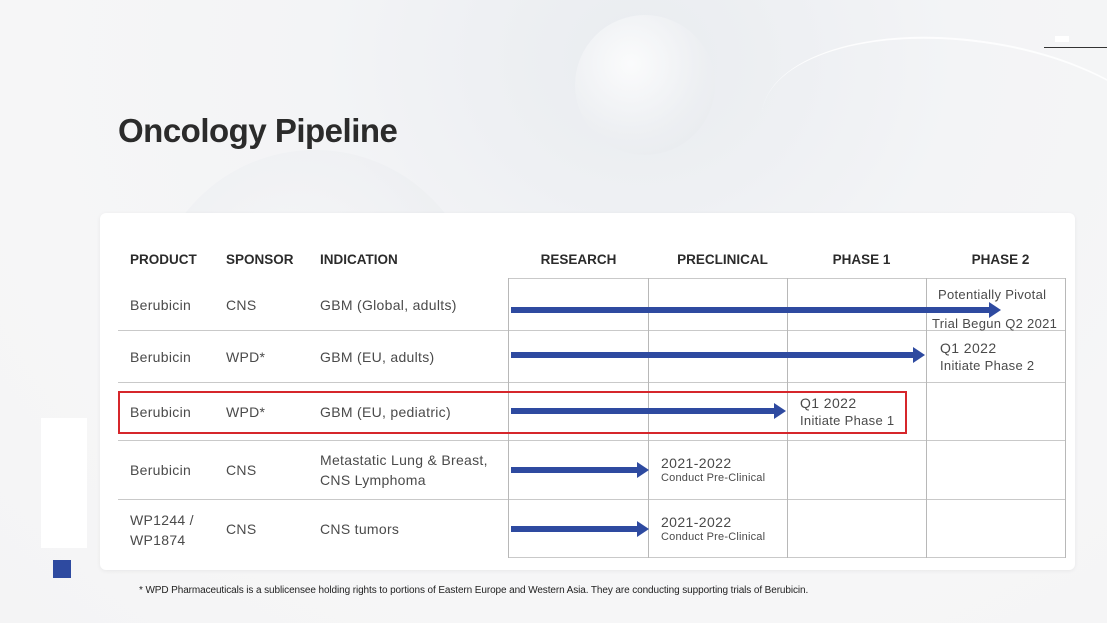 Image resolution: width=1107 pixels, height=623 pixels. What do you see at coordinates (161, 470) in the screenshot?
I see `row4-product: Berubicin` at bounding box center [161, 470].